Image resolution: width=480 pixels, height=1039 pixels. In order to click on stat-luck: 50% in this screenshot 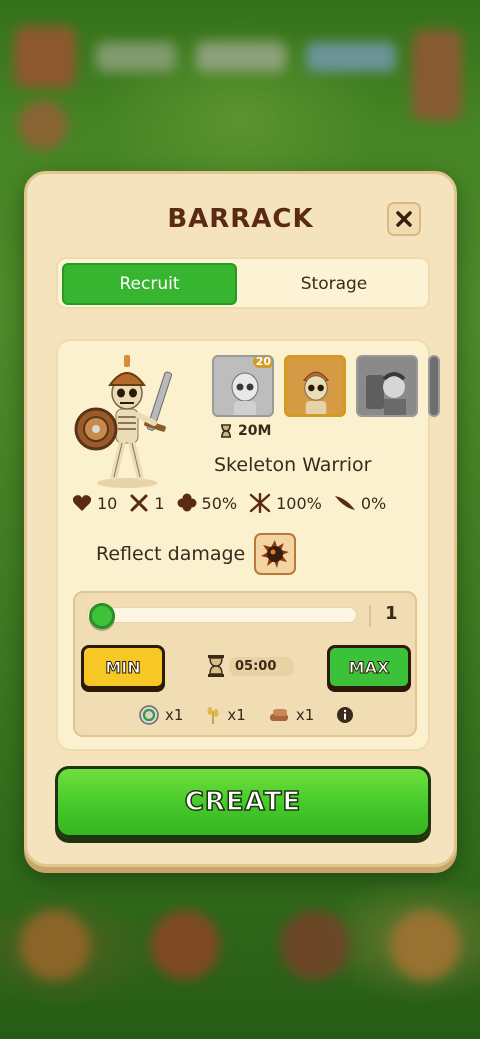, I will do `click(207, 503)`.